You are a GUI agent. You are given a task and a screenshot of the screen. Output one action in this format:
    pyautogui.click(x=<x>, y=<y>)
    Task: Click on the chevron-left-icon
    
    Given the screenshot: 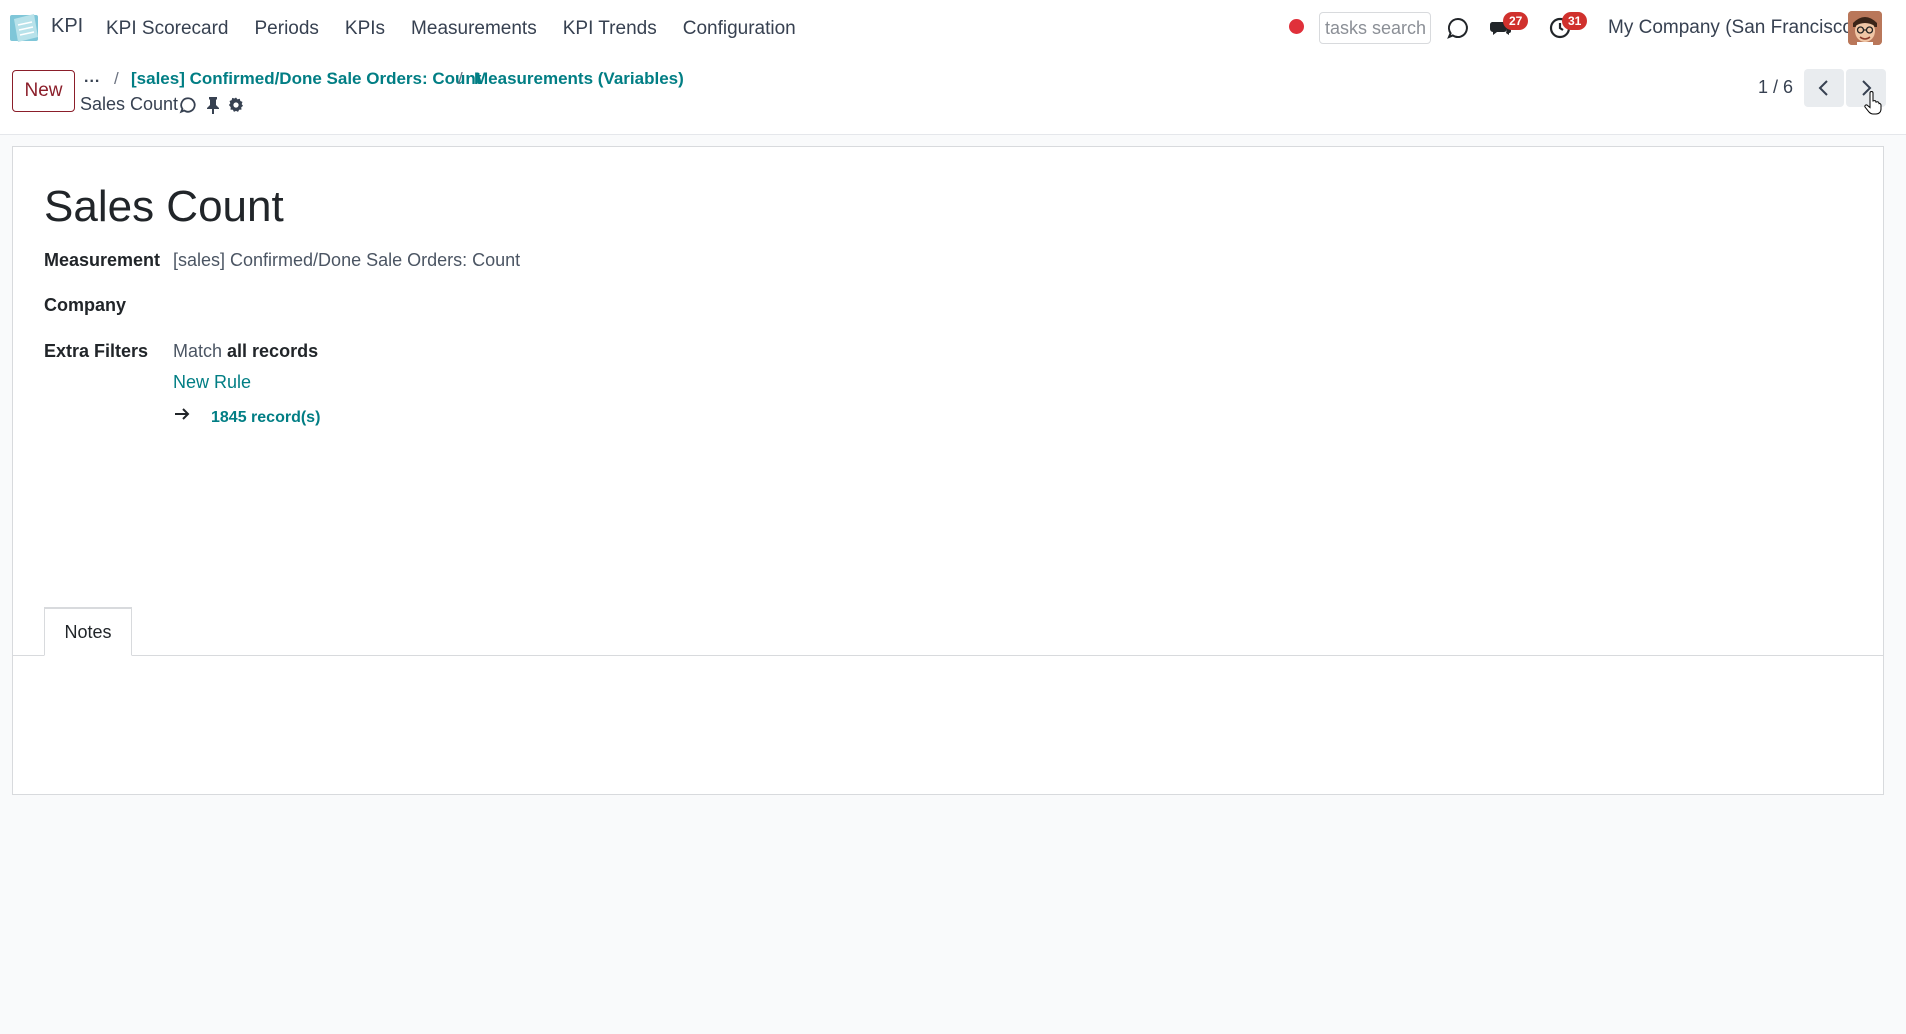 What is the action you would take?
    pyautogui.click(x=1823, y=88)
    